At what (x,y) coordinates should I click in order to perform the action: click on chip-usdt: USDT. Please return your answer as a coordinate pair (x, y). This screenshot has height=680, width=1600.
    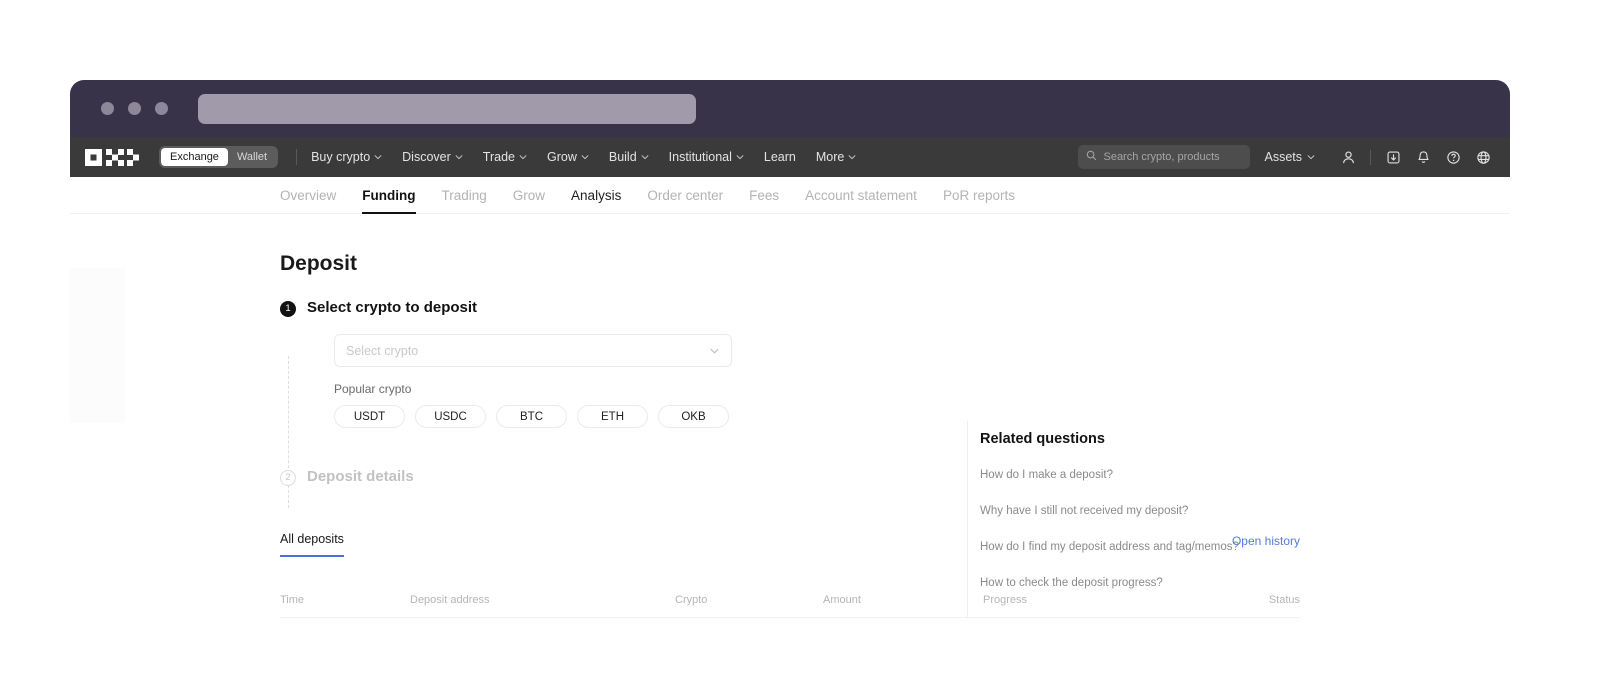
    Looking at the image, I should click on (369, 416).